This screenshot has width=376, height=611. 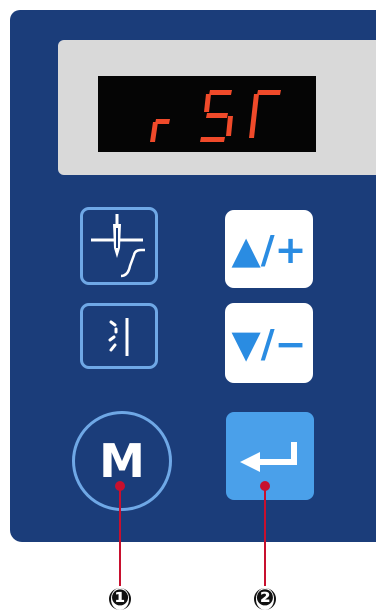 I want to click on callout-marker-2: ❷, so click(x=265, y=599).